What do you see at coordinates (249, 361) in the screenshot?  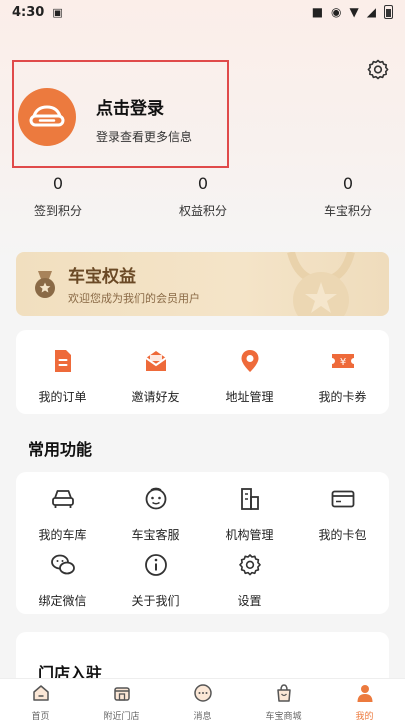 I see `location-icon` at bounding box center [249, 361].